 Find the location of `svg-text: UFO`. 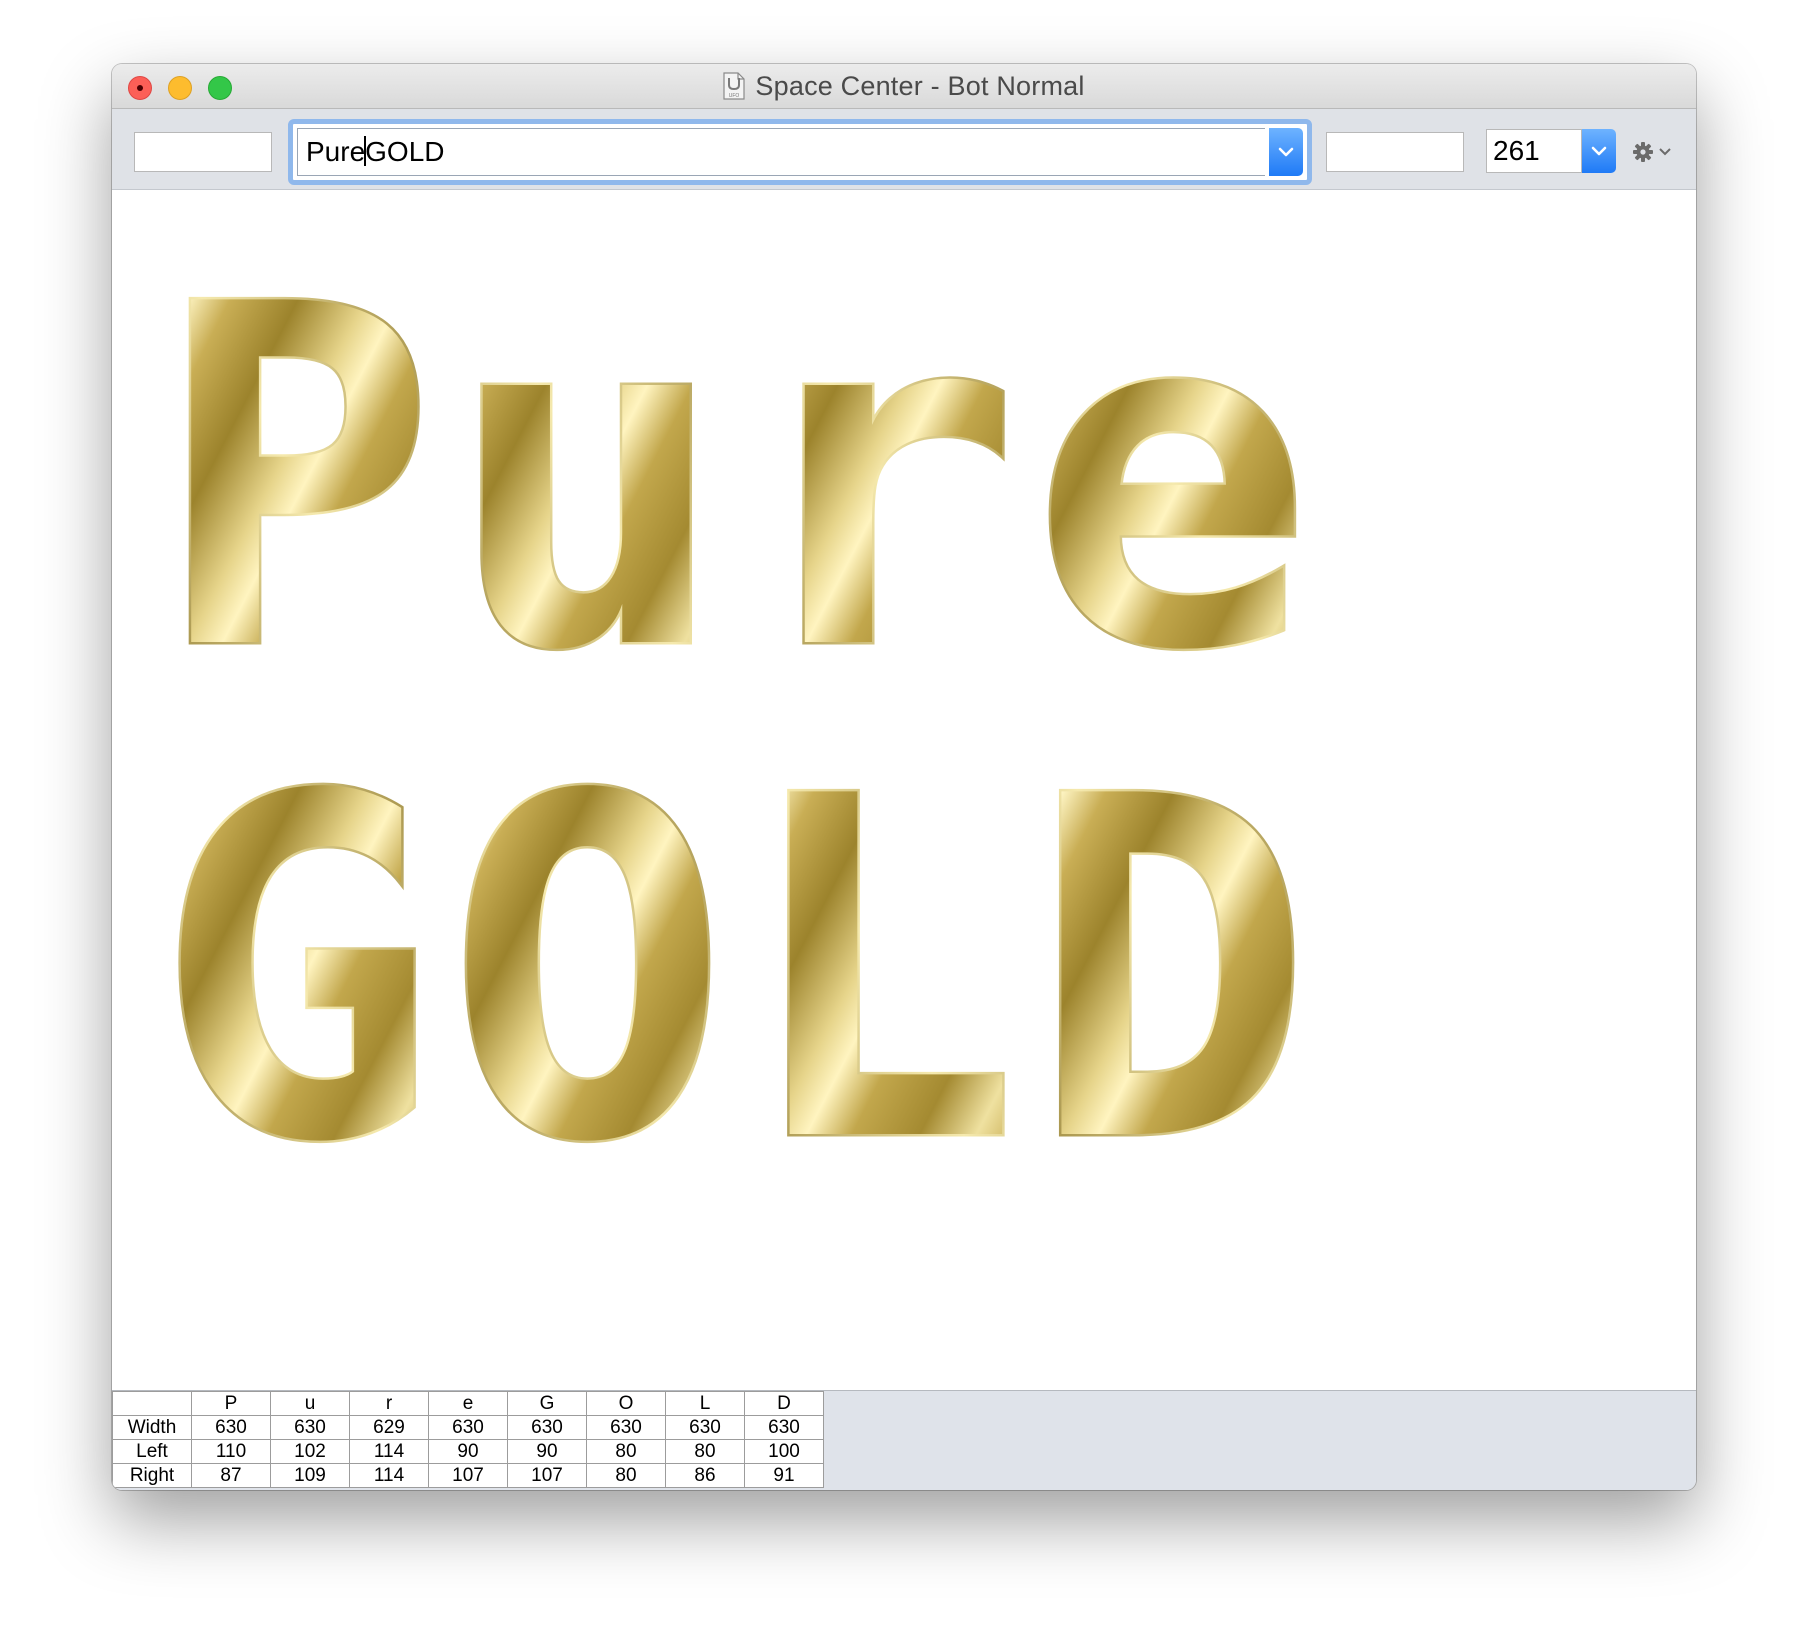

svg-text: UFO is located at coordinates (734, 96).